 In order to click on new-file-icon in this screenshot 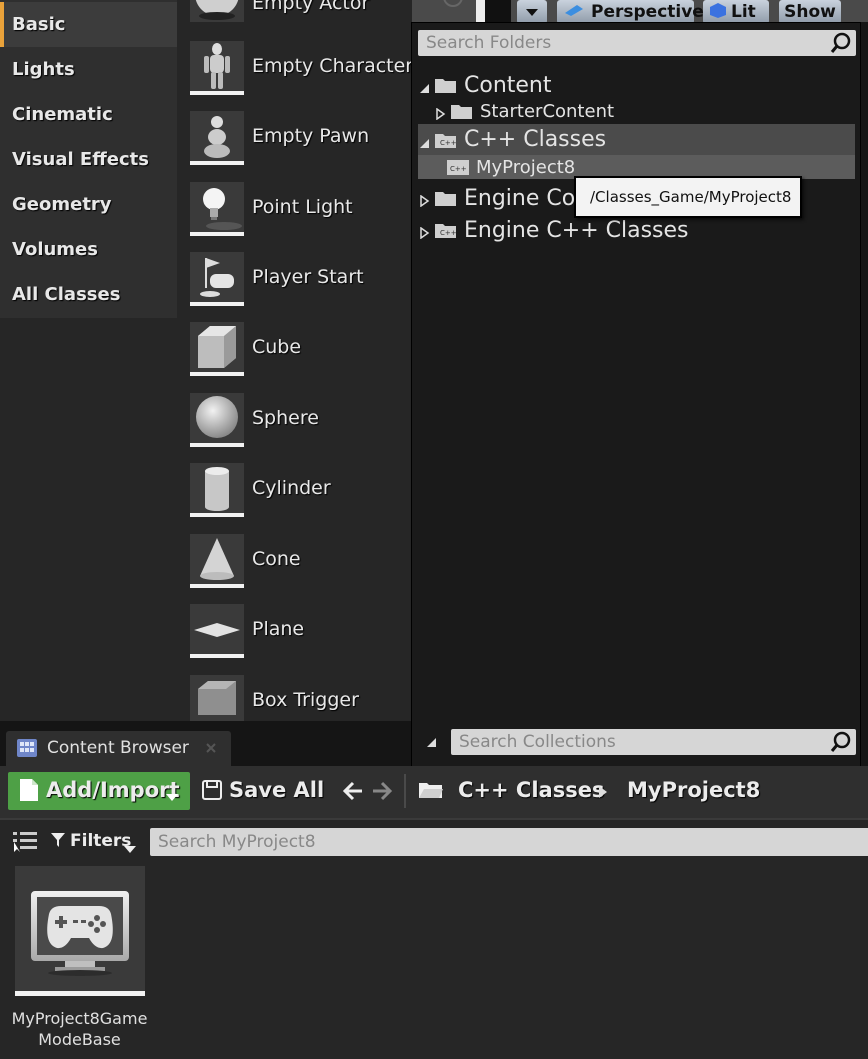, I will do `click(29, 792)`.